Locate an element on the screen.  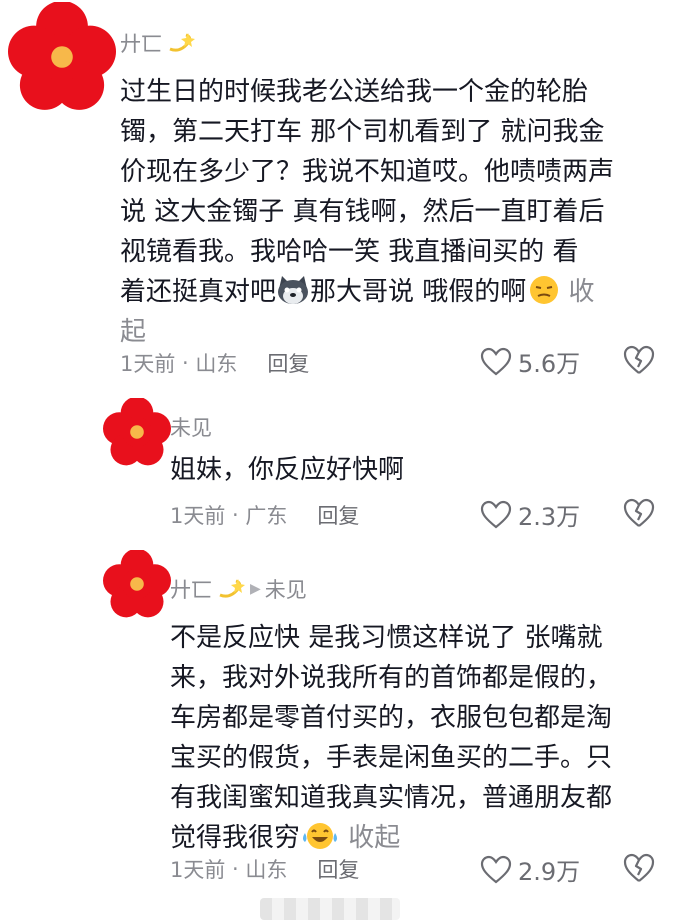
comment-line: 来，我对外说我所有的首饰都是假的， is located at coordinates (391, 678).